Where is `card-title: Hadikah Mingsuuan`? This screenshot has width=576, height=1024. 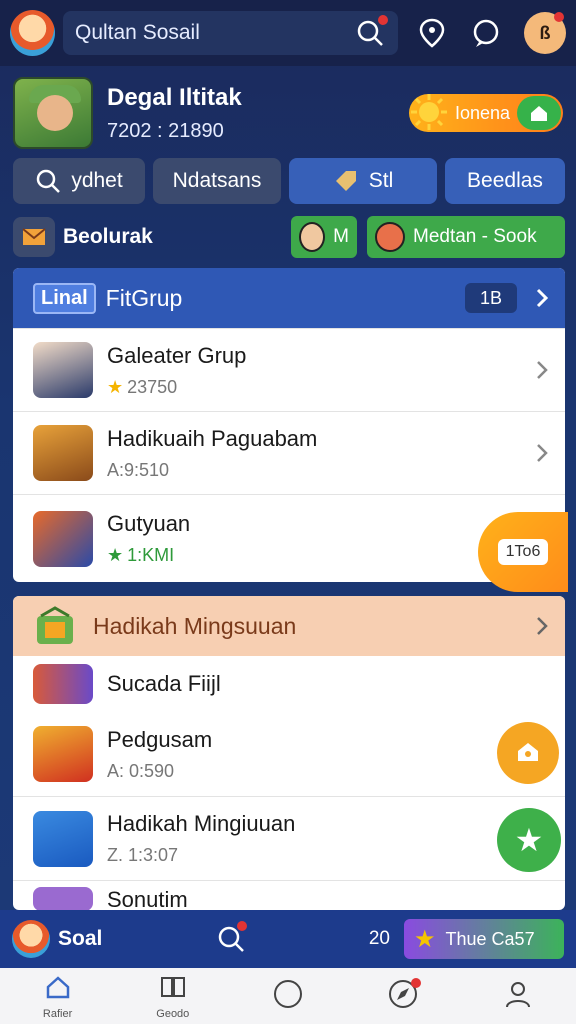 card-title: Hadikah Mingsuuan is located at coordinates (195, 625).